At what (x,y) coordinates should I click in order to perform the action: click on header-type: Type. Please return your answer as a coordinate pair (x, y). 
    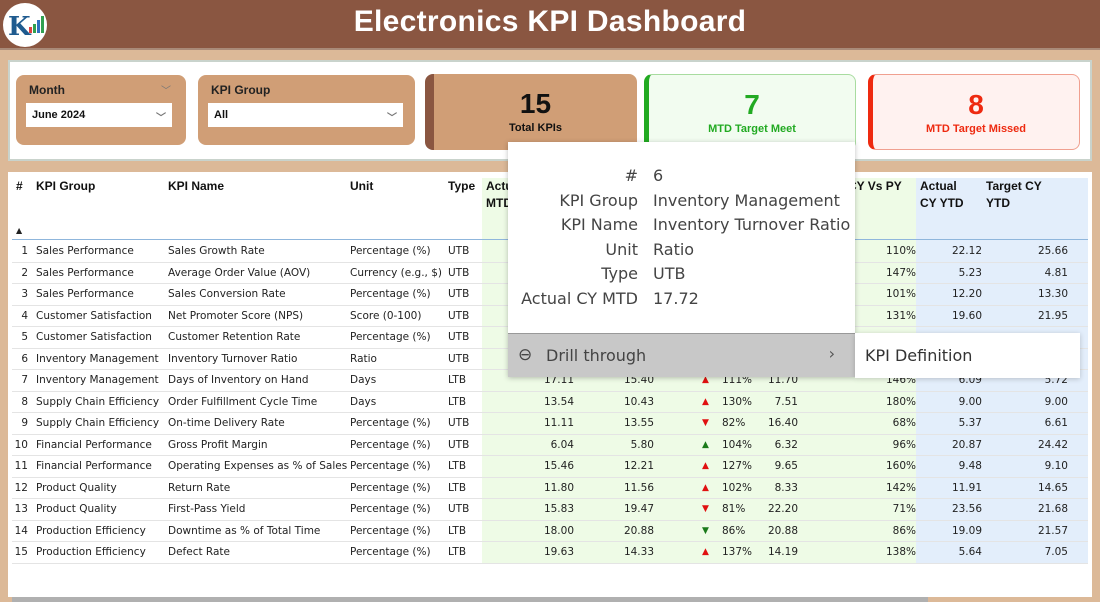
    Looking at the image, I should click on (461, 186).